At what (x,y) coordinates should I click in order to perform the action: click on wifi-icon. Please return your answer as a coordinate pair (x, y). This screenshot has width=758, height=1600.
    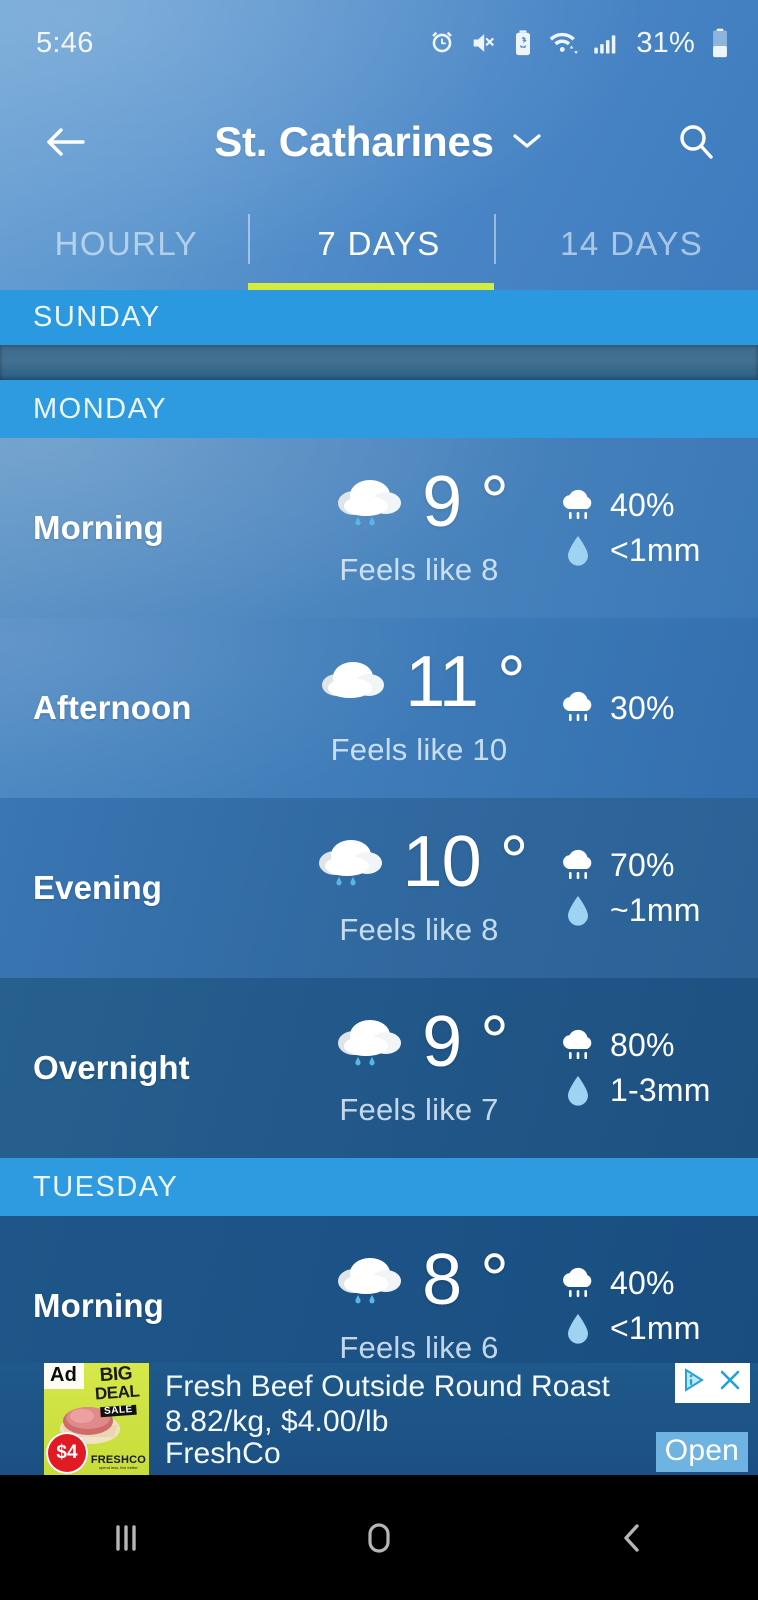
    Looking at the image, I should click on (564, 43).